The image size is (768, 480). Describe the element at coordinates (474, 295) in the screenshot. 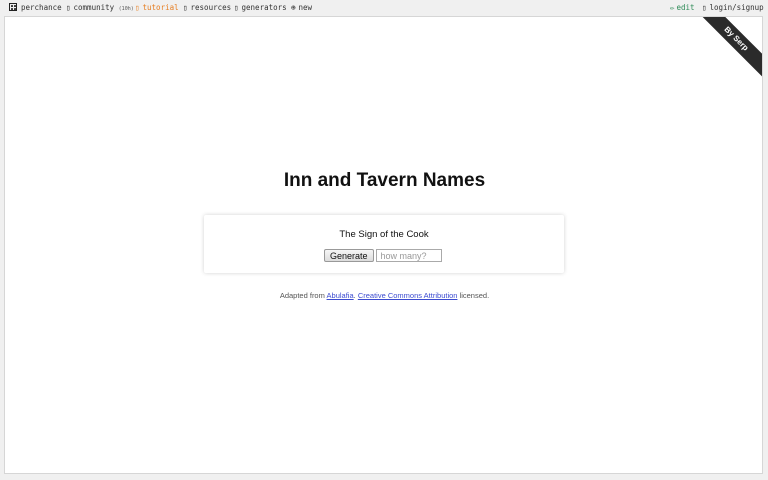

I see `attribution-suffix: licensed.` at that location.